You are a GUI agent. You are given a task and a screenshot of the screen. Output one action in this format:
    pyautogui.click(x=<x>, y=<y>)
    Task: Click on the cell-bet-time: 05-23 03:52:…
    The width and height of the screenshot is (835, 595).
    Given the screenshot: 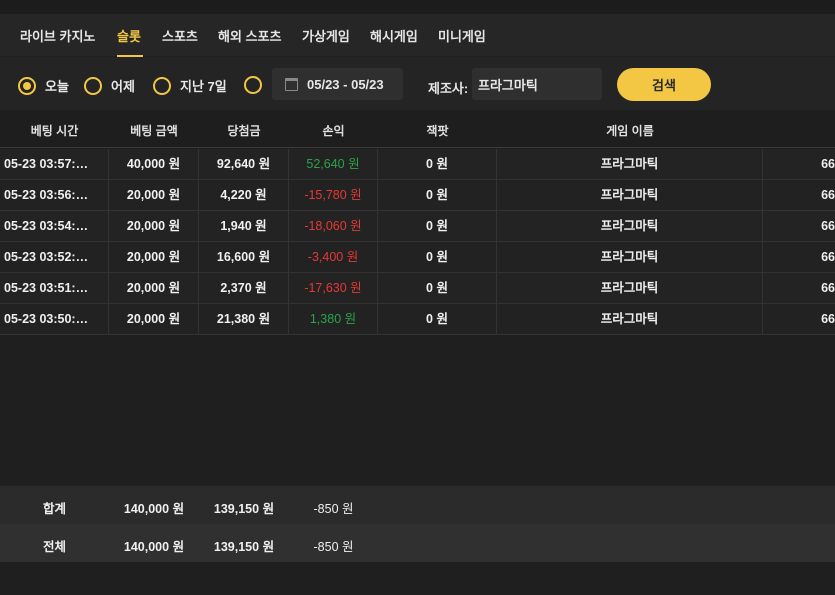 What is the action you would take?
    pyautogui.click(x=54, y=257)
    